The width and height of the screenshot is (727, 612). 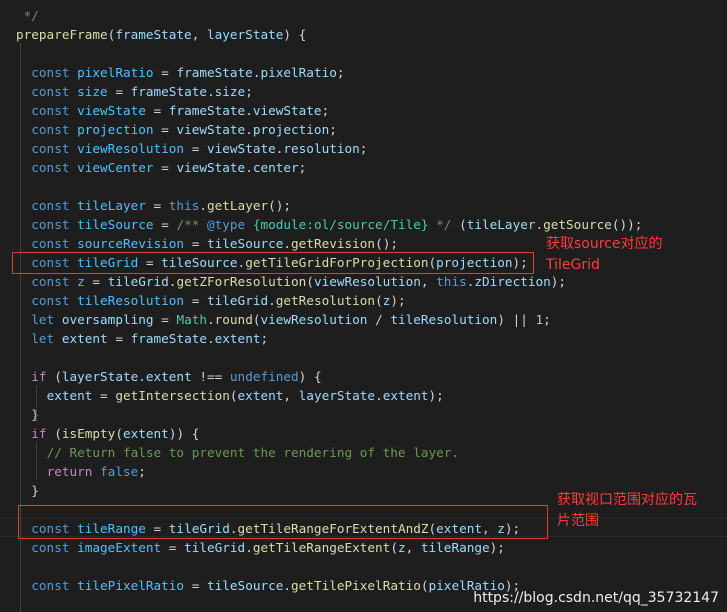 What do you see at coordinates (43, 338) in the screenshot?
I see `code-token: let` at bounding box center [43, 338].